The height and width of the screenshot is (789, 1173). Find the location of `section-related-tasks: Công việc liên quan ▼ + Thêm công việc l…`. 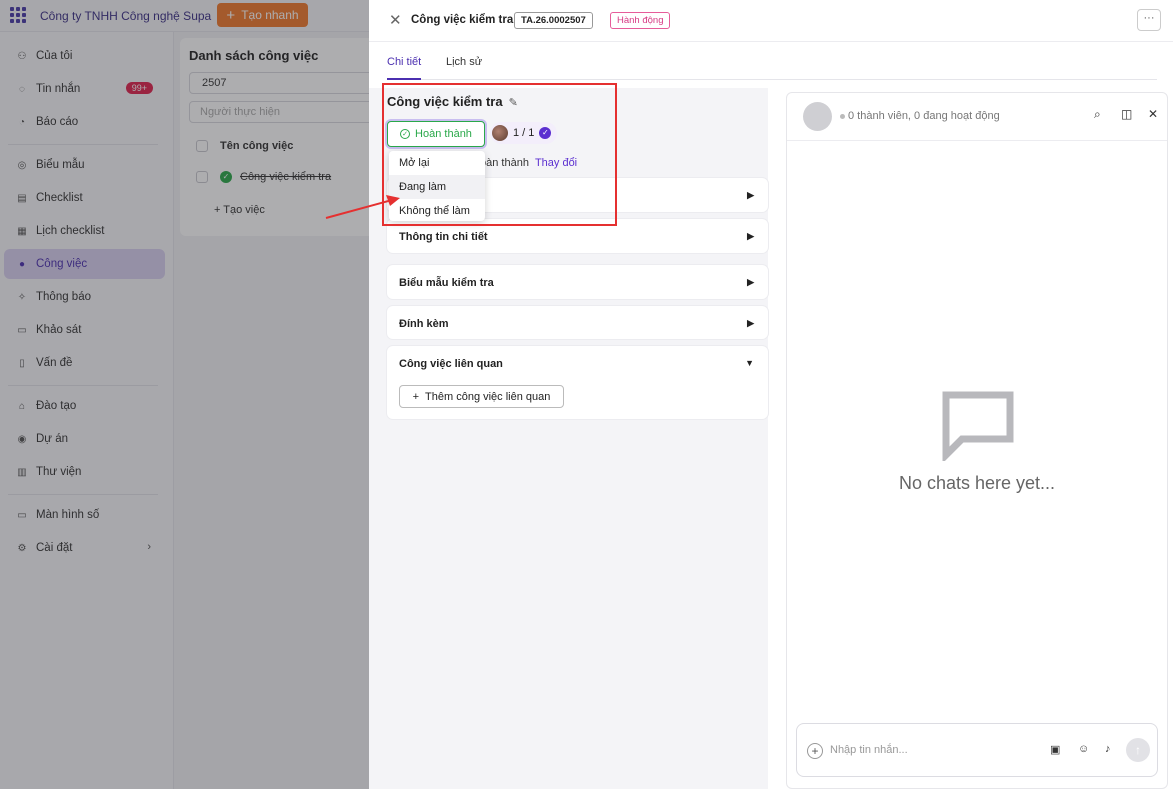

section-related-tasks: Công việc liên quan ▼ + Thêm công việc l… is located at coordinates (577, 382).